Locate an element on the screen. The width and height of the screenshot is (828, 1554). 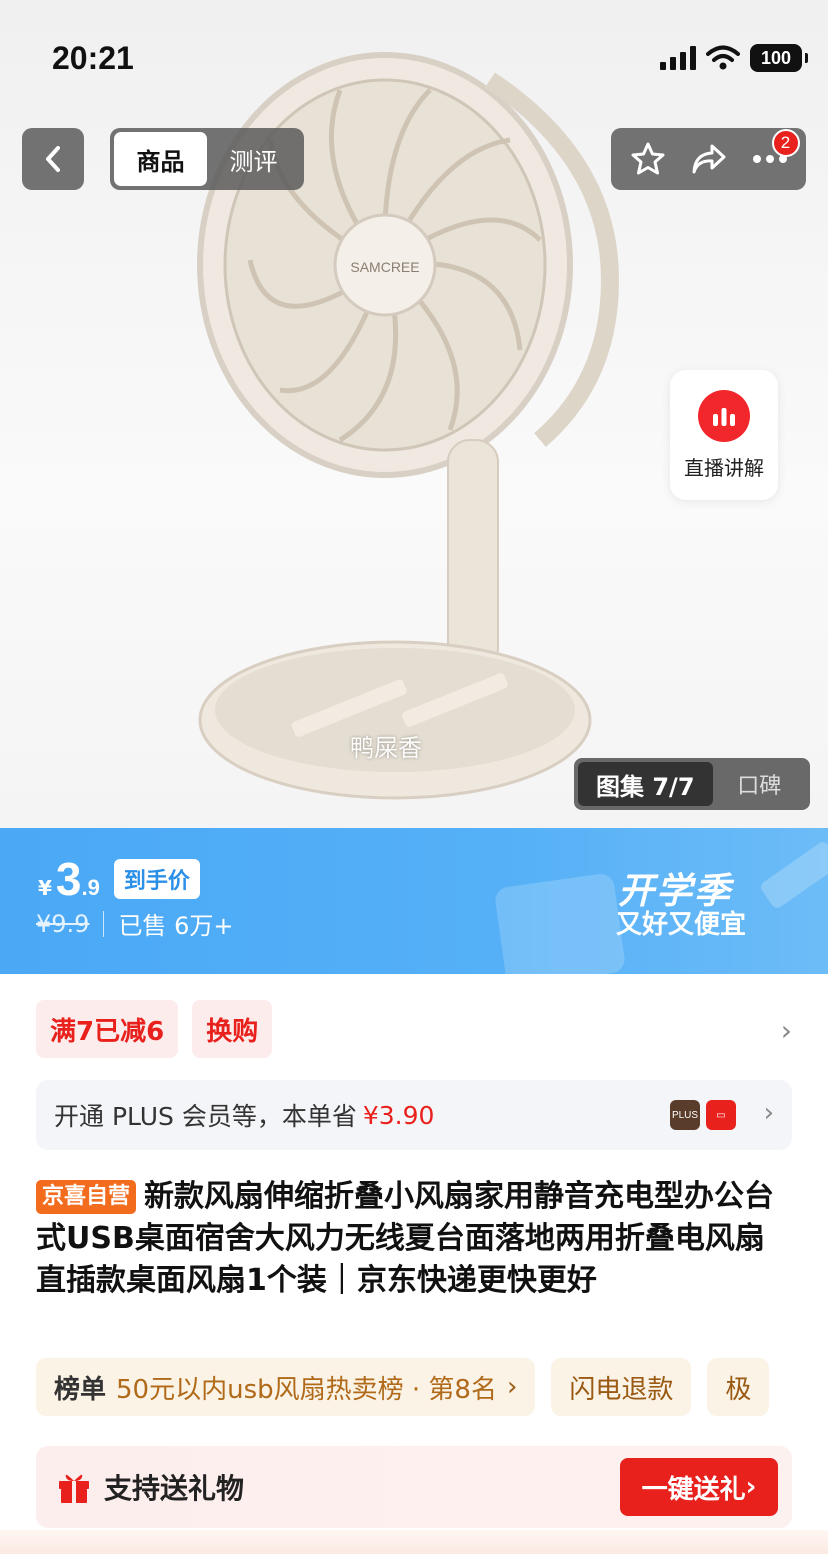
rank-row: 榜单 50元以内usb风扇热卖榜 · 第8名 › 闪电退款 极 is located at coordinates (432, 1387).